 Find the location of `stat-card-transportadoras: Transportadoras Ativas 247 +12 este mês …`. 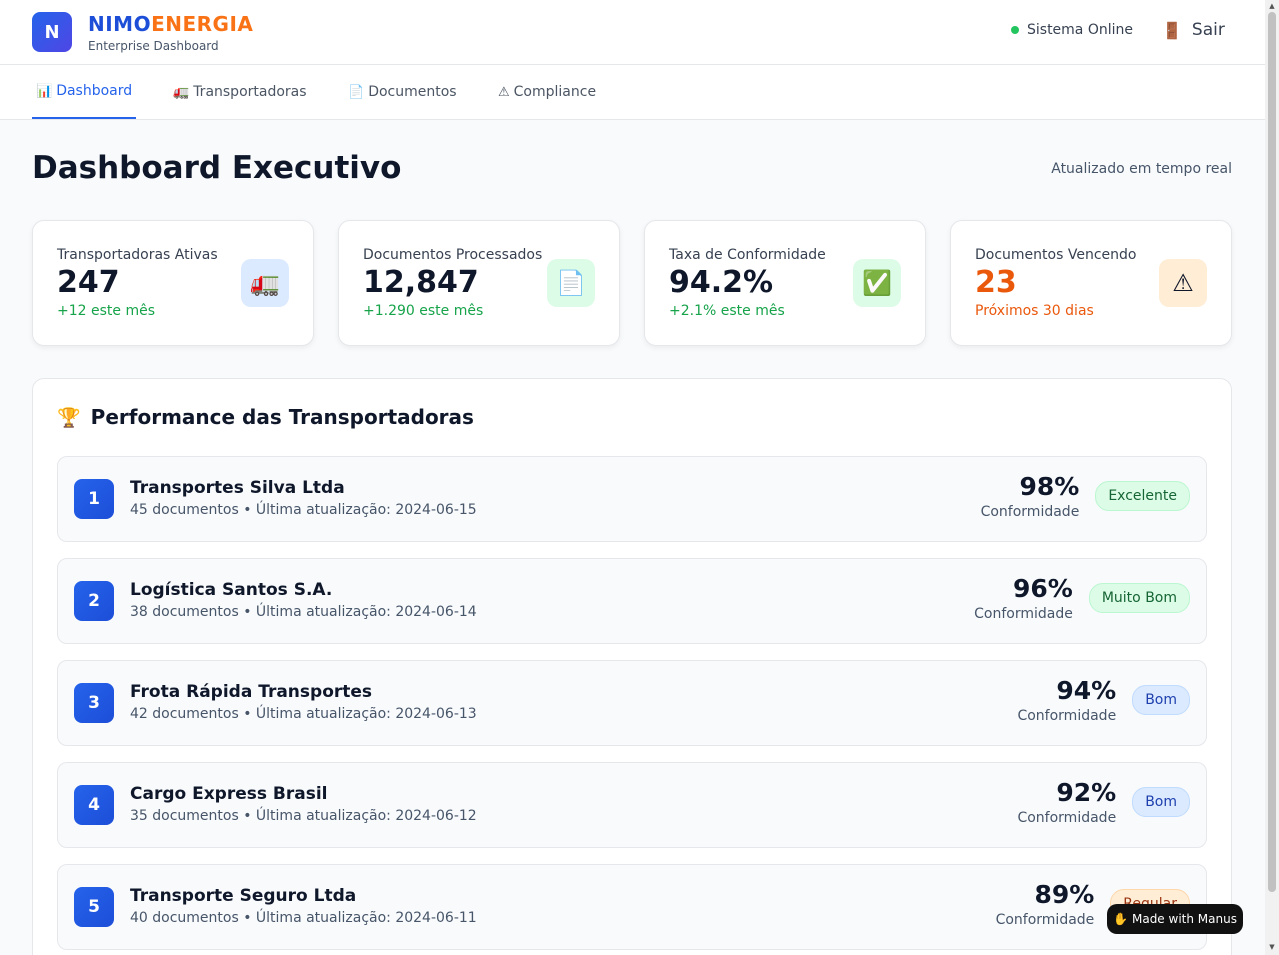

stat-card-transportadoras: Transportadoras Ativas 247 +12 este mês … is located at coordinates (173, 283).